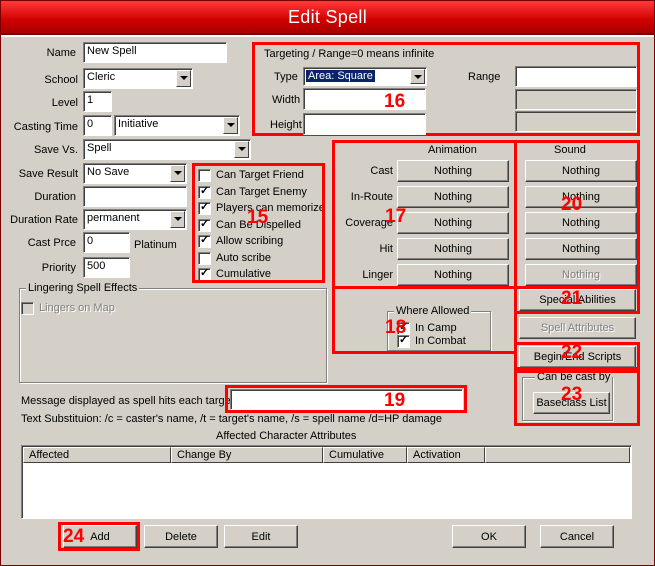  I want to click on affected-attributes-title: Affected Character Attributes, so click(286, 436).